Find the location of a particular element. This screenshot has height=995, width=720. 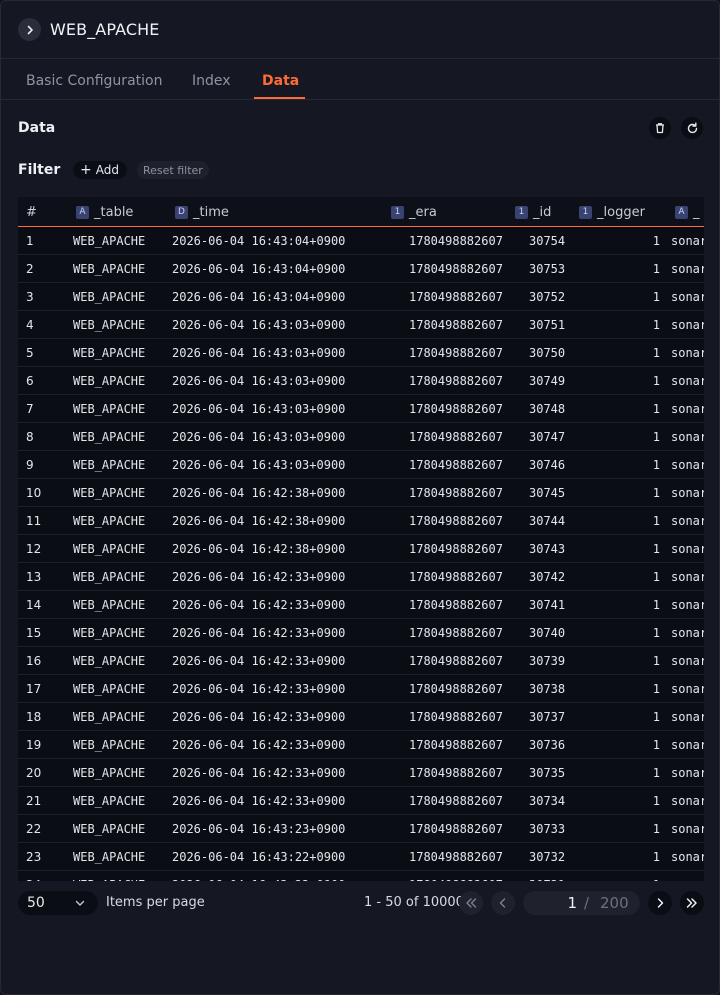

expand-button is located at coordinates (29, 29).